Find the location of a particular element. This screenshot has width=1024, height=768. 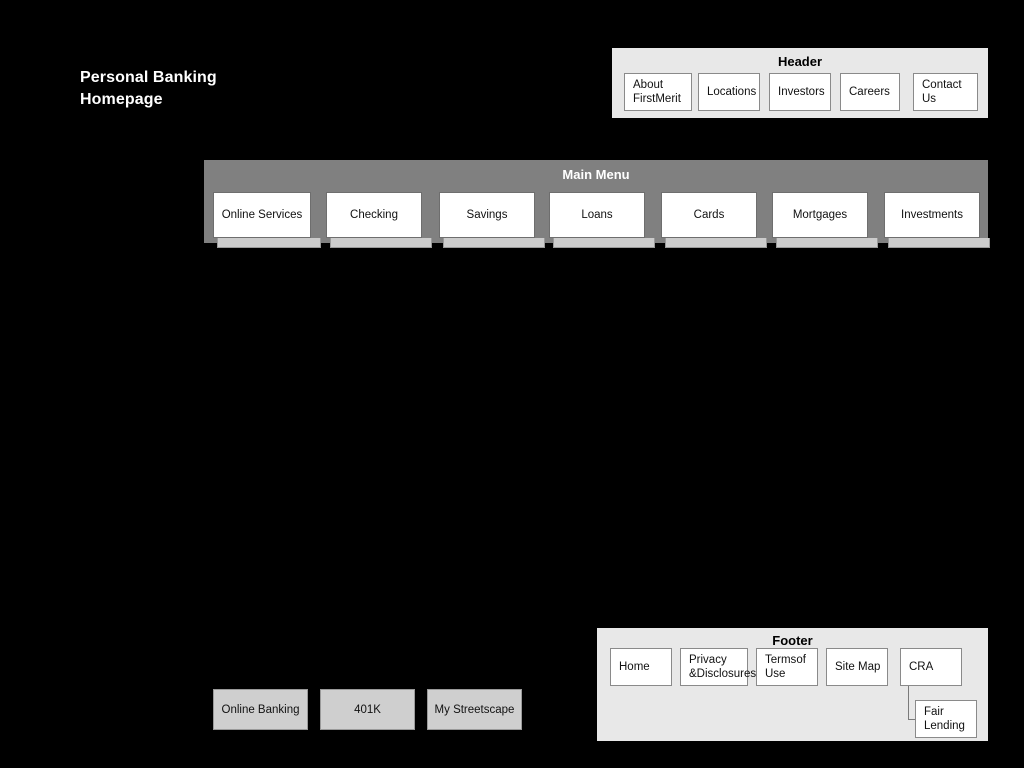

header-item-locations-line-1: Locations is located at coordinates (732, 92).